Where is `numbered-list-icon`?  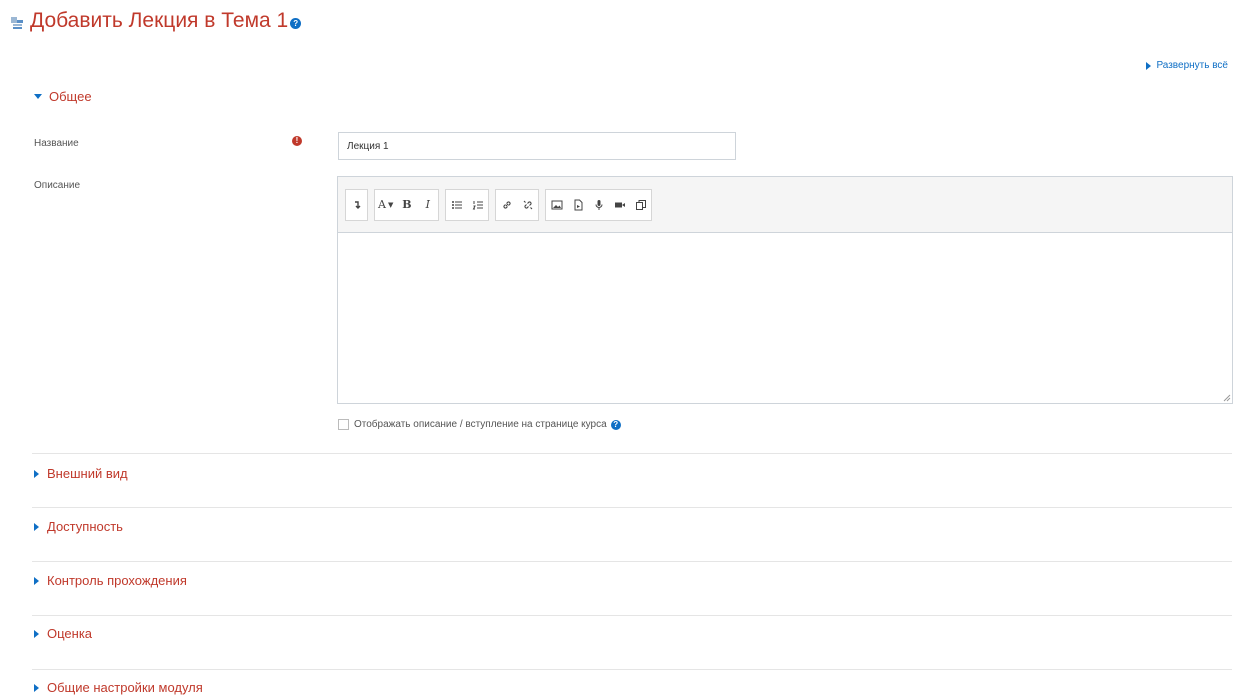
numbered-list-icon is located at coordinates (477, 204).